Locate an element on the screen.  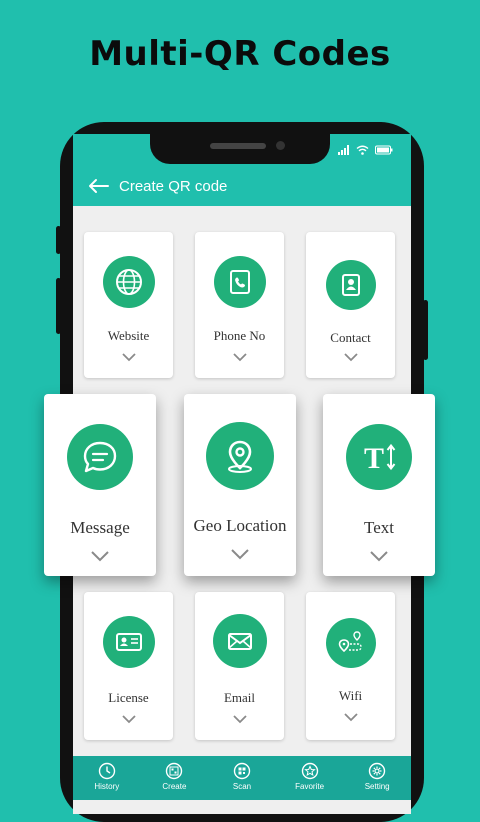
star-icon is located at coordinates (309, 771).